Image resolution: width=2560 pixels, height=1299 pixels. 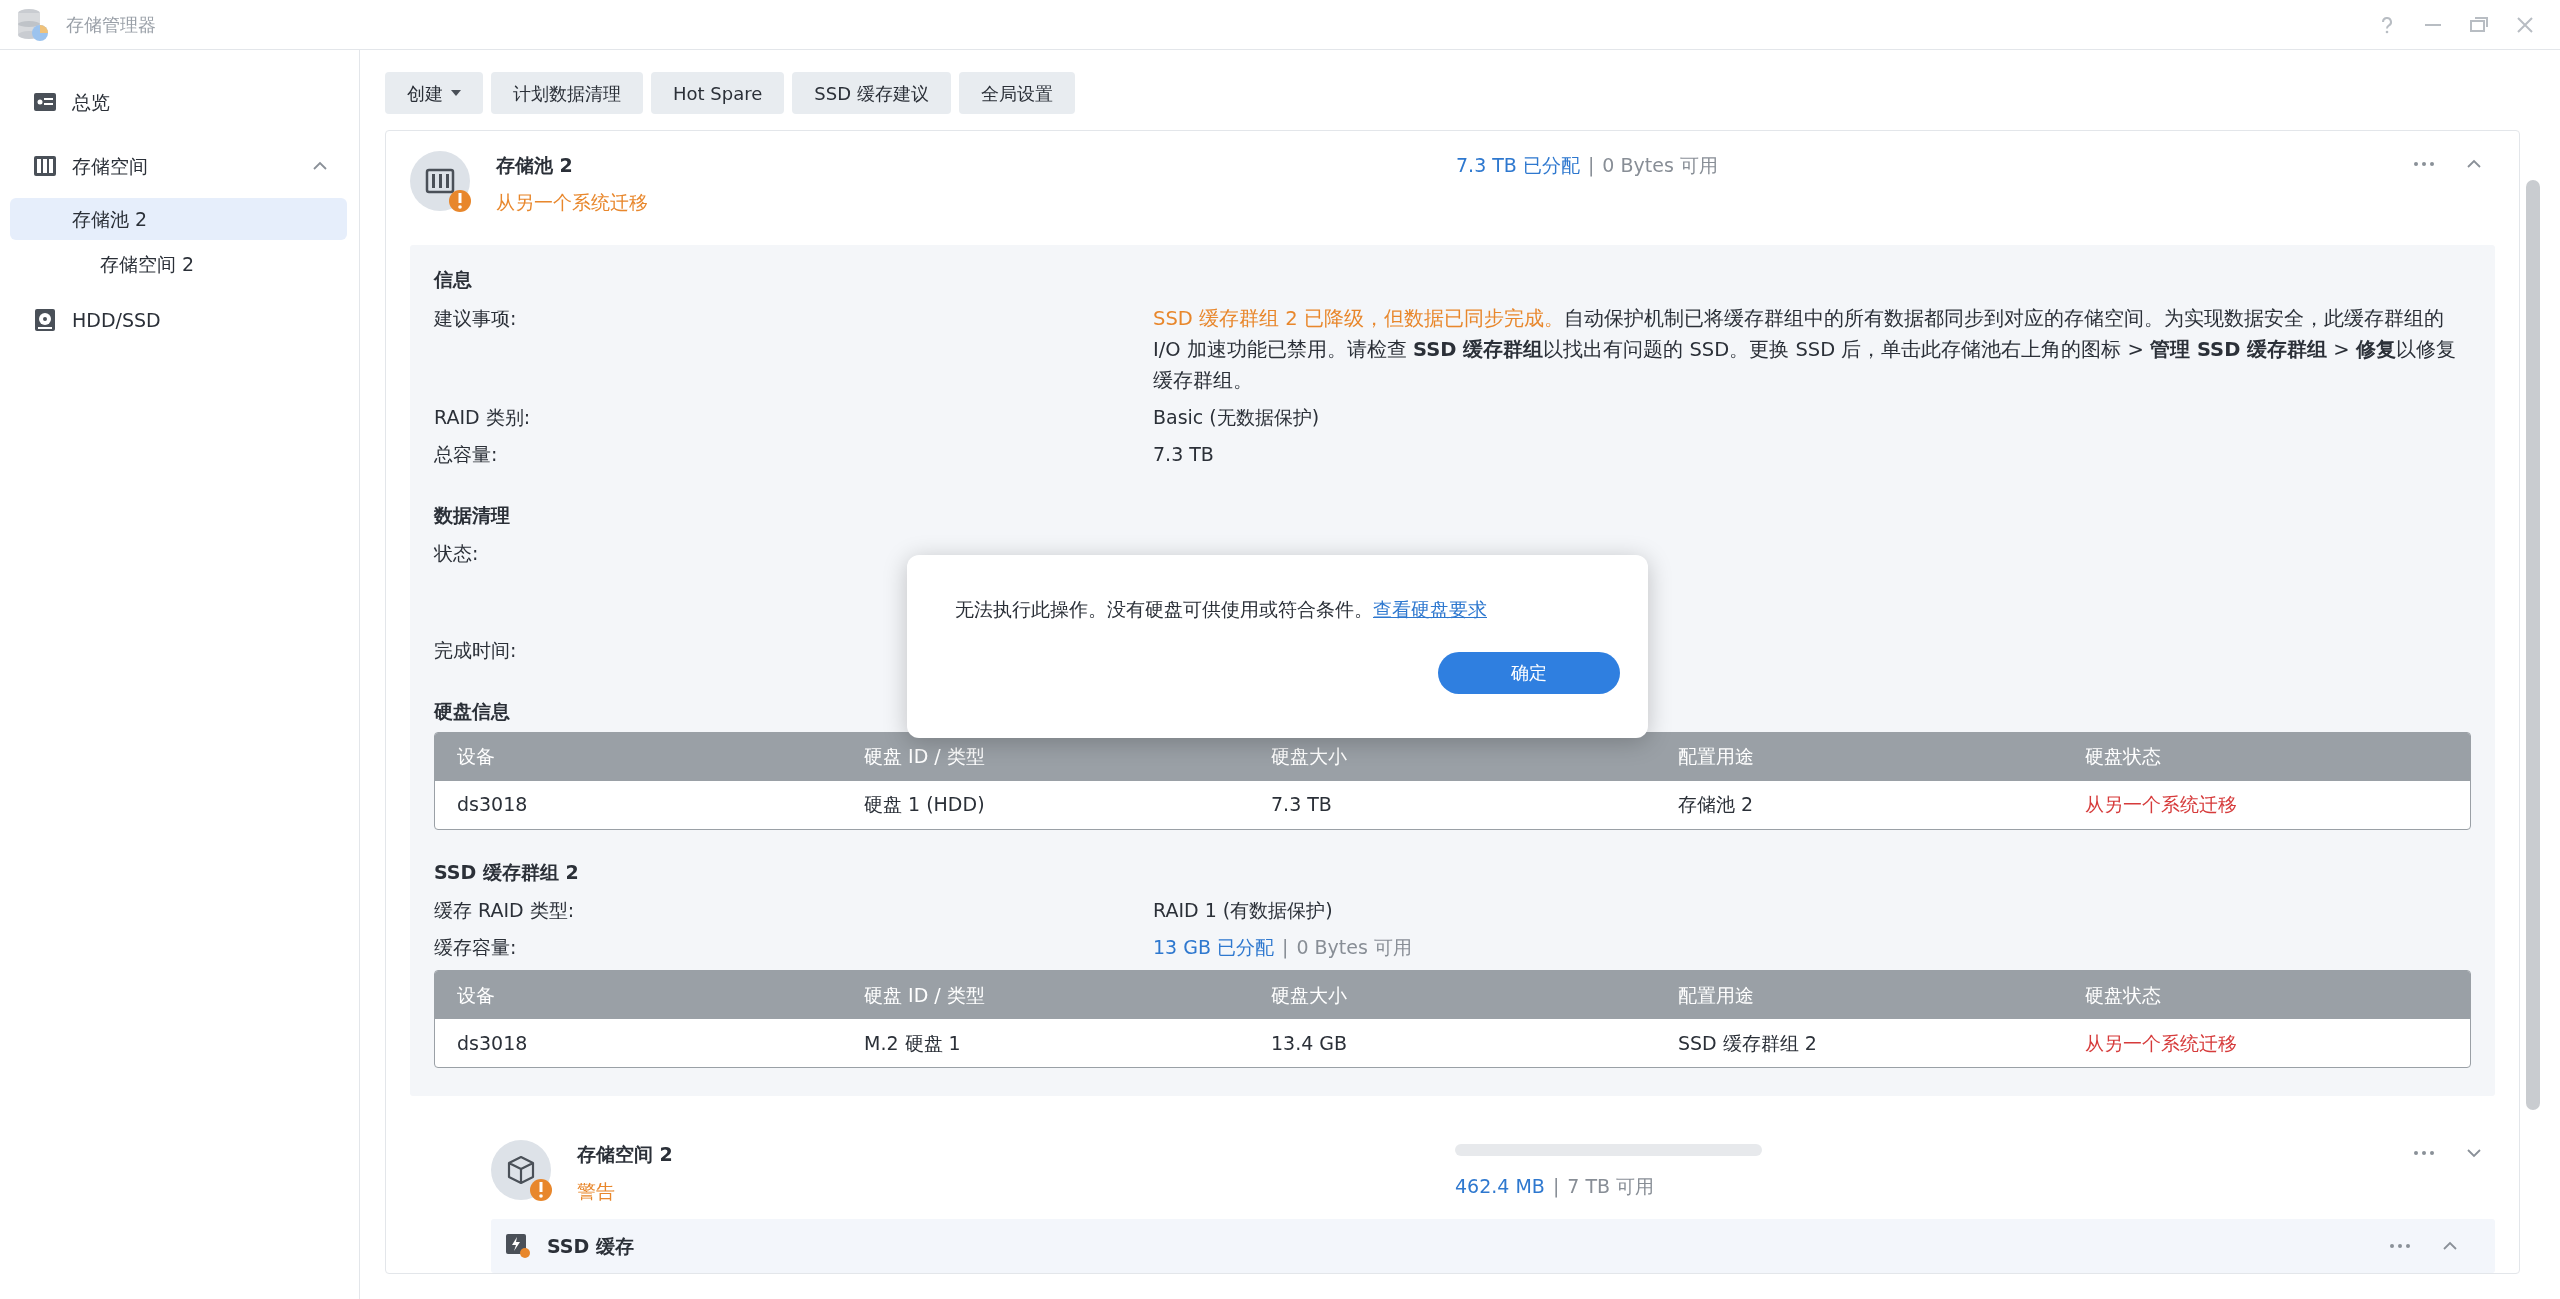 I want to click on volume-status: 警告, so click(x=596, y=1191).